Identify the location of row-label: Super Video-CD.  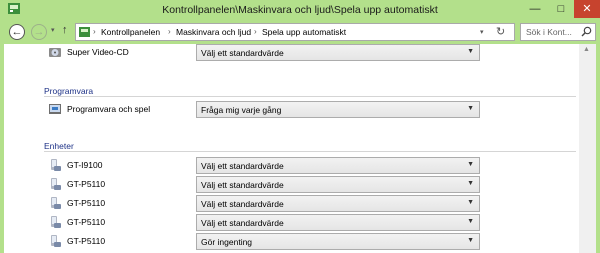
(98, 52).